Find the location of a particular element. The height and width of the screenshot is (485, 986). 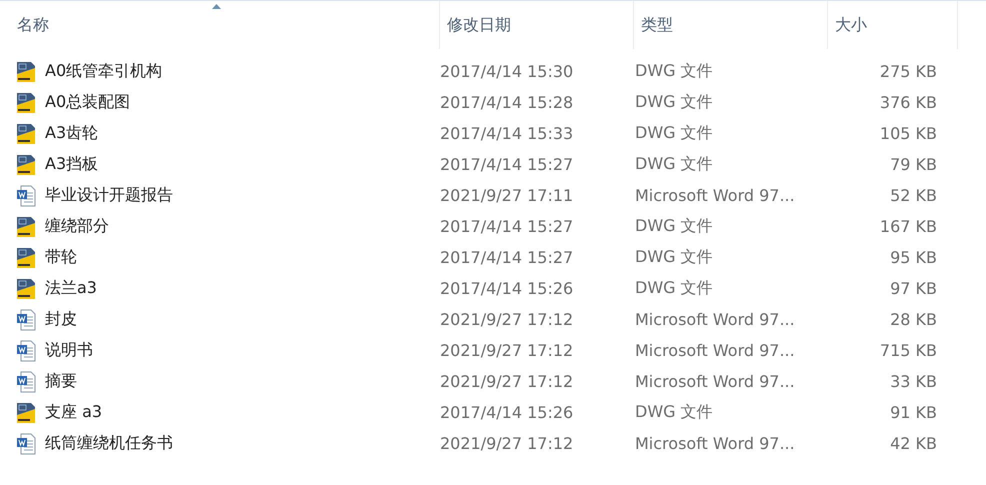

file-size: 167 KB is located at coordinates (907, 226).